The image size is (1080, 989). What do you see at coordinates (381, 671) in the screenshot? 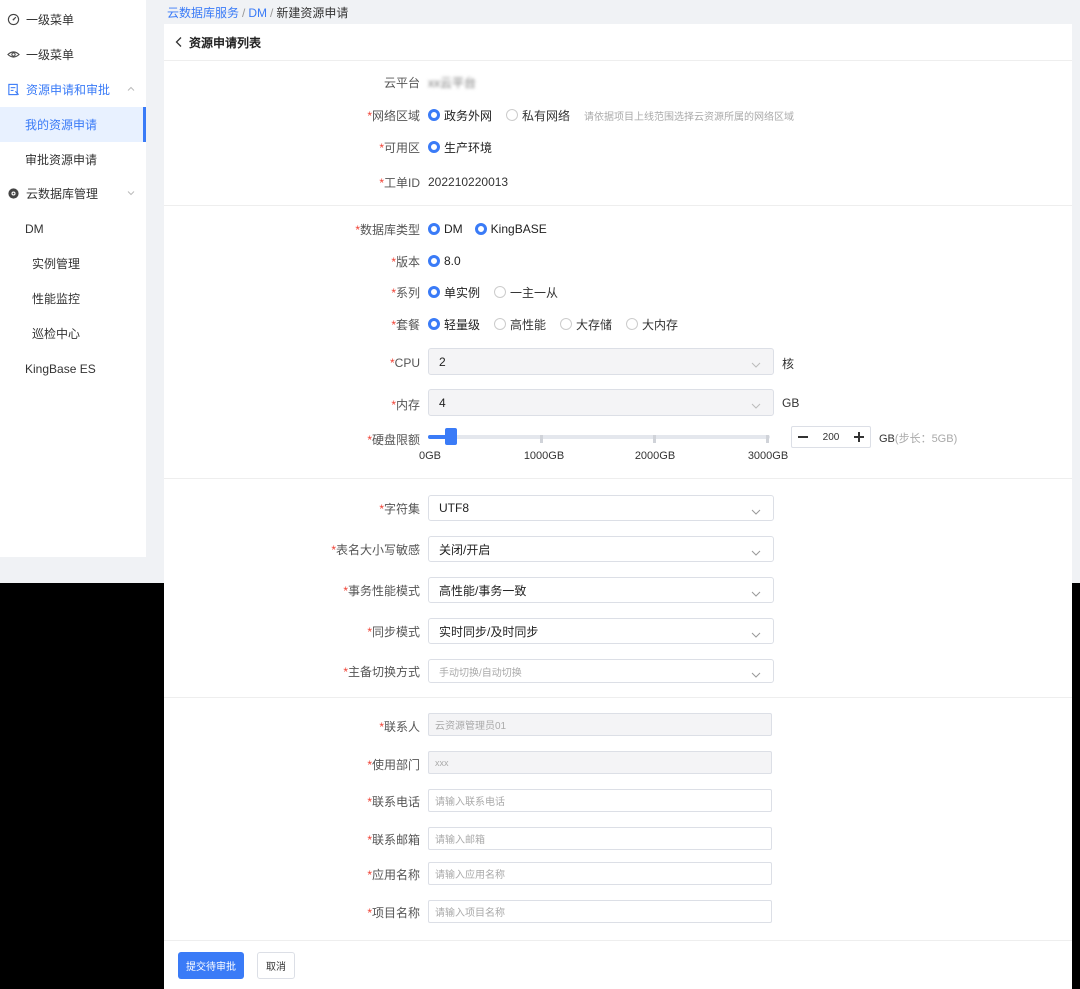
I see `field-label: *主备切换方式` at bounding box center [381, 671].